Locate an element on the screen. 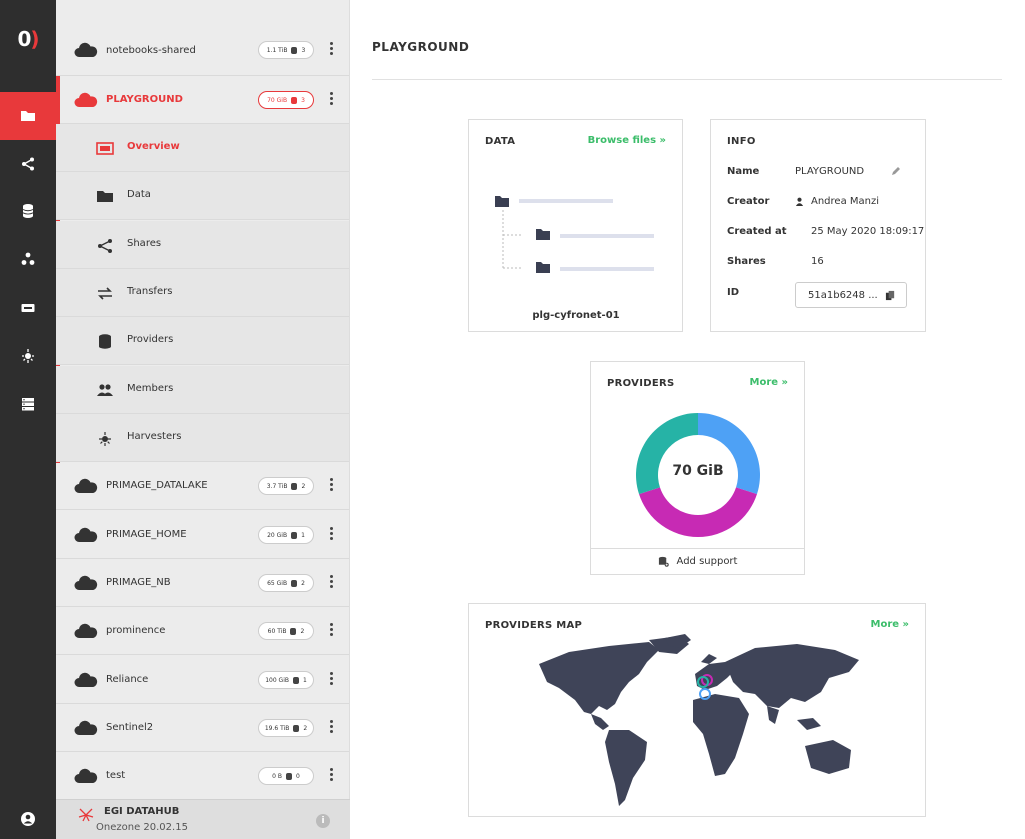  space-menu-label: Overview is located at coordinates (153, 146).